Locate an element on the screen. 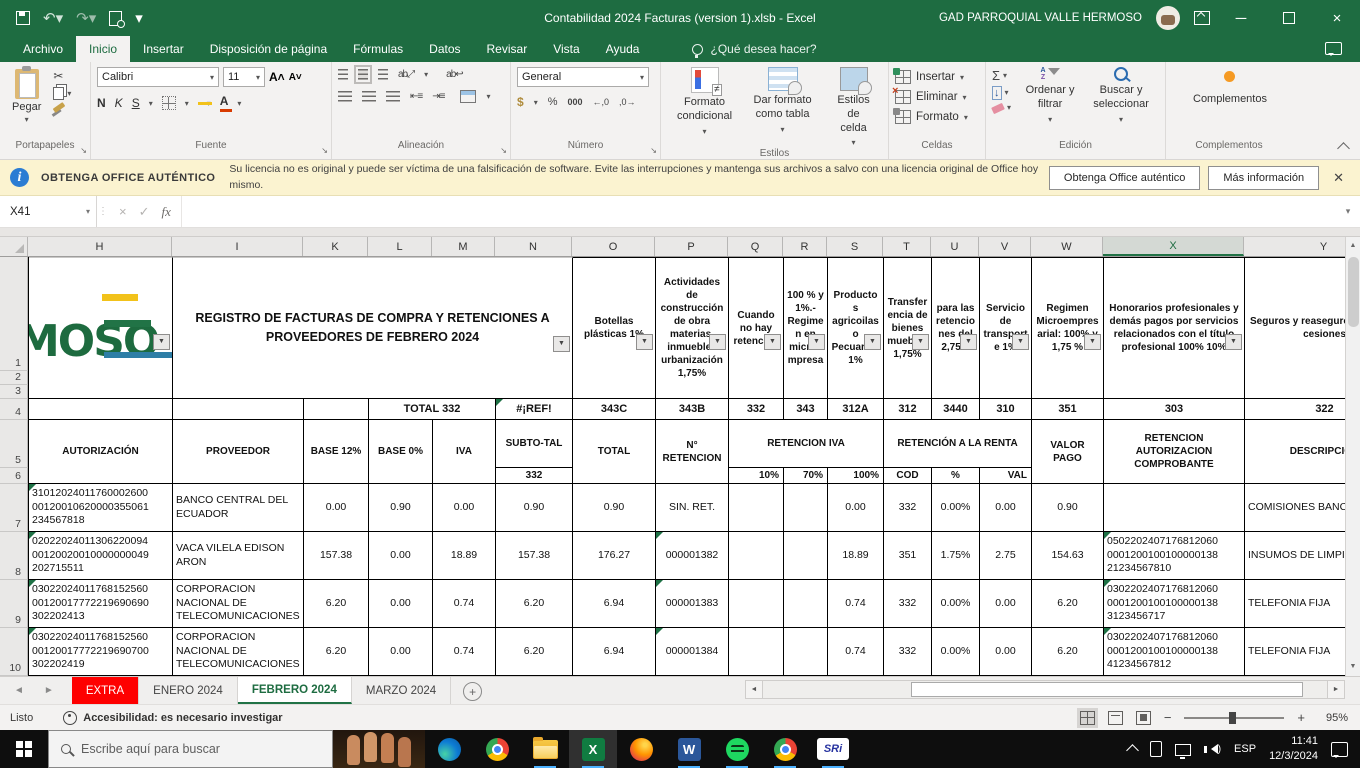 The height and width of the screenshot is (768, 1360). logo-cell: MOSO ▼ is located at coordinates (101, 328).